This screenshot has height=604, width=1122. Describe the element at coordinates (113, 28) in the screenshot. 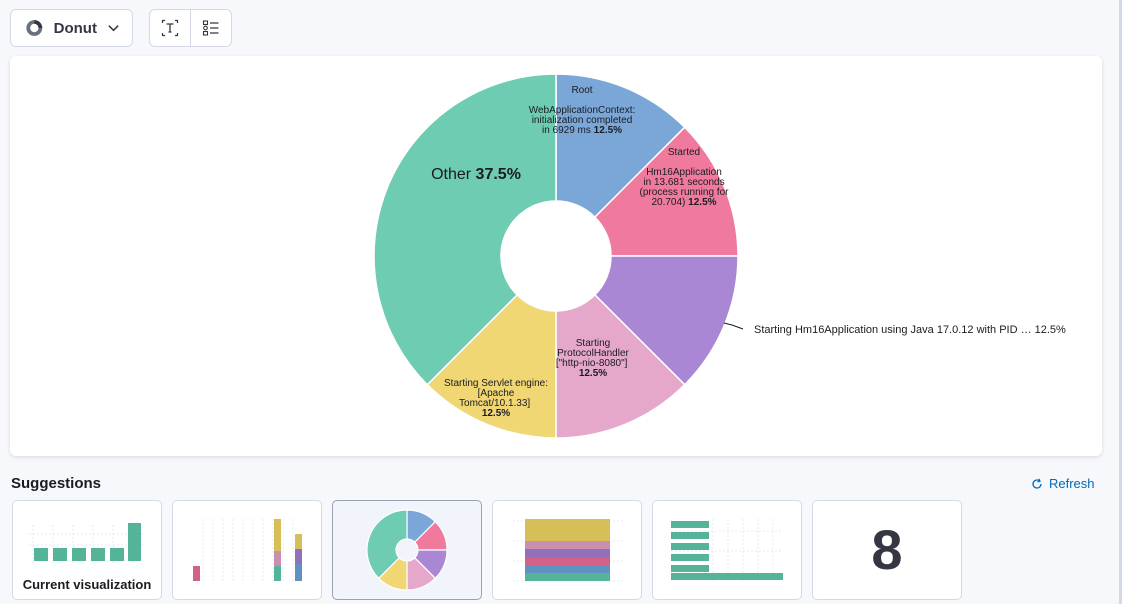

I see `chevron-down-icon` at that location.